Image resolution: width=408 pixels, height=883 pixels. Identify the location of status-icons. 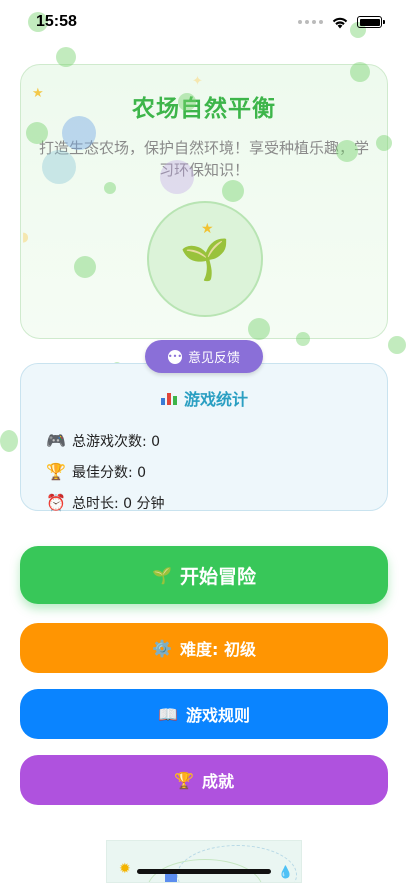
(341, 22).